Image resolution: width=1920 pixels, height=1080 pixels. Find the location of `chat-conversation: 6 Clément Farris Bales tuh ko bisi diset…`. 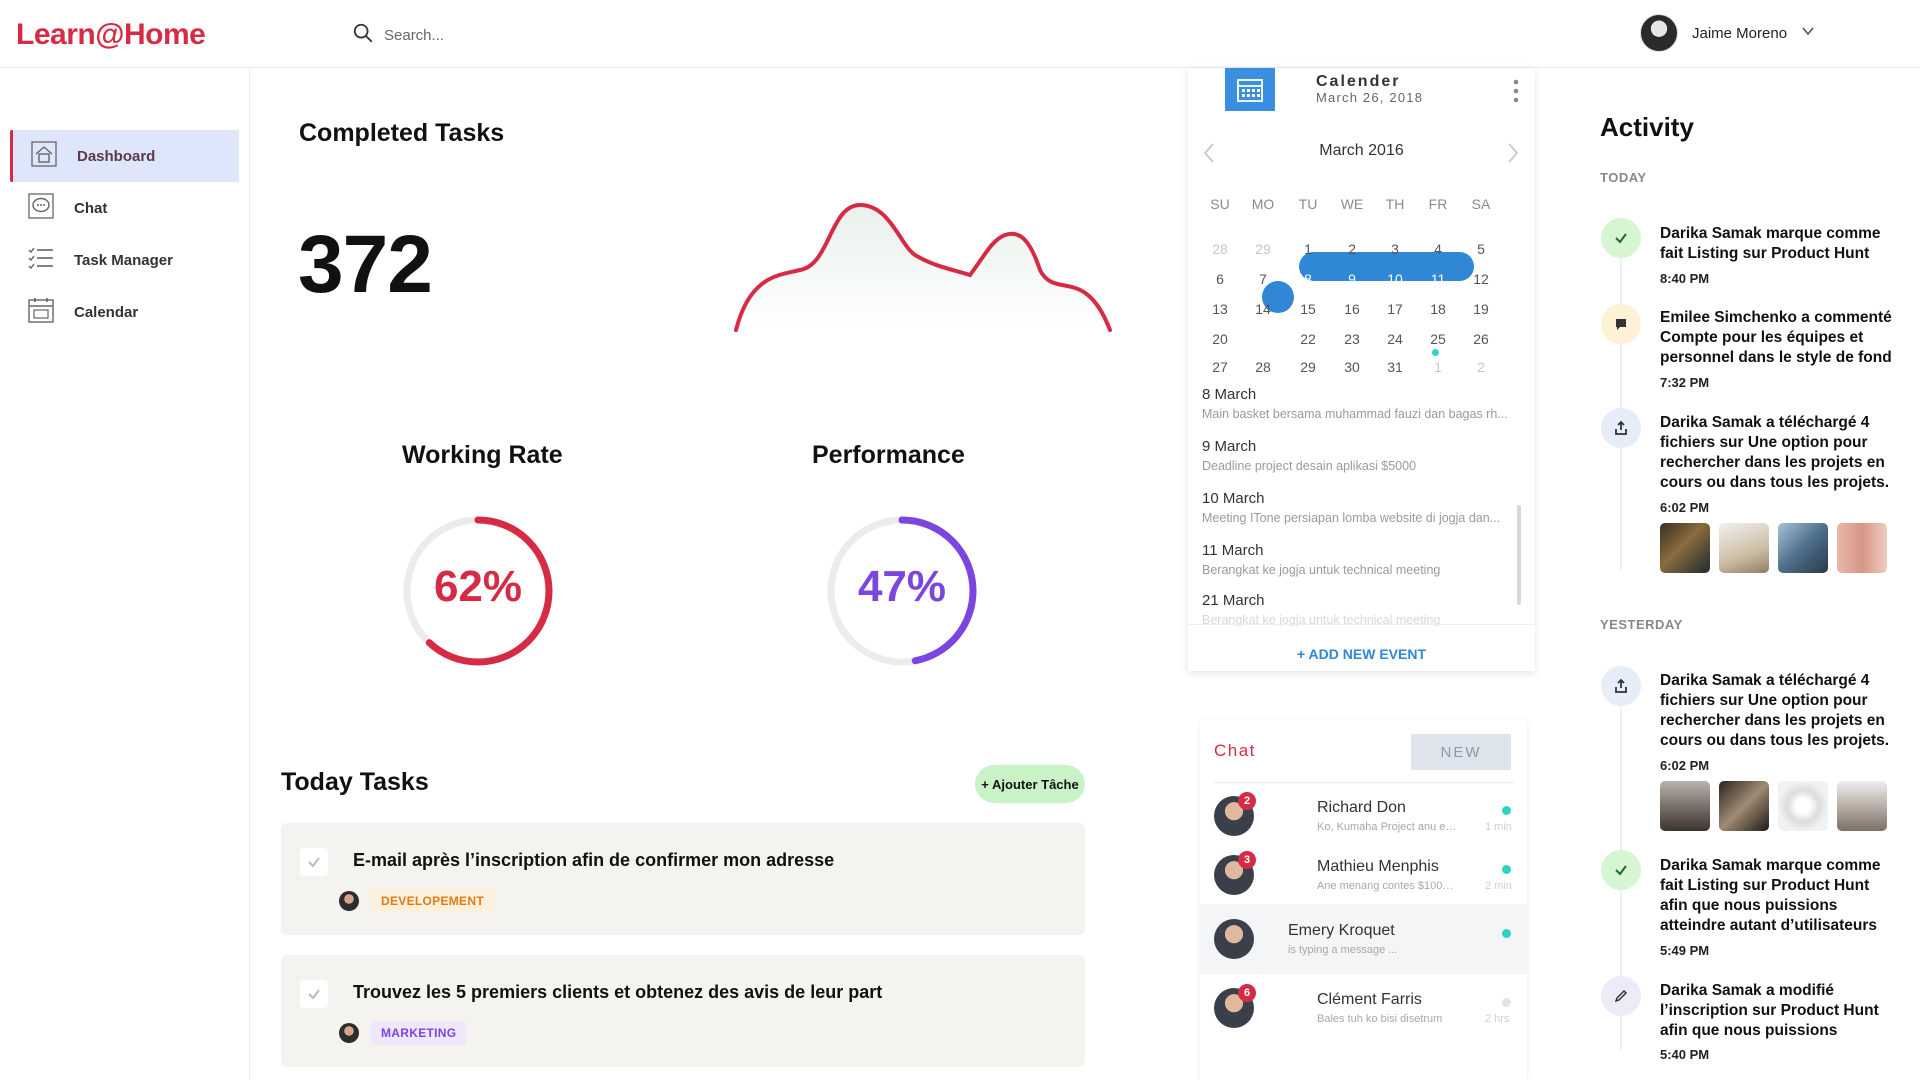

chat-conversation: 6 Clément Farris Bales tuh ko bisi diset… is located at coordinates (1363, 1008).